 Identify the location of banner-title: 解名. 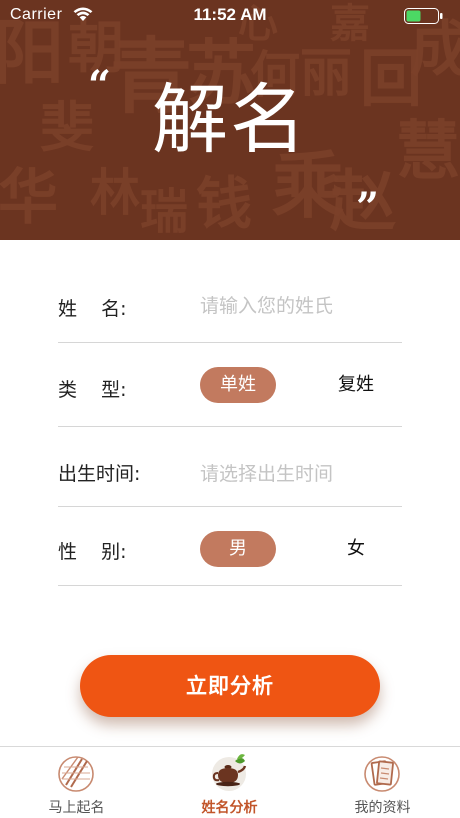
(230, 119).